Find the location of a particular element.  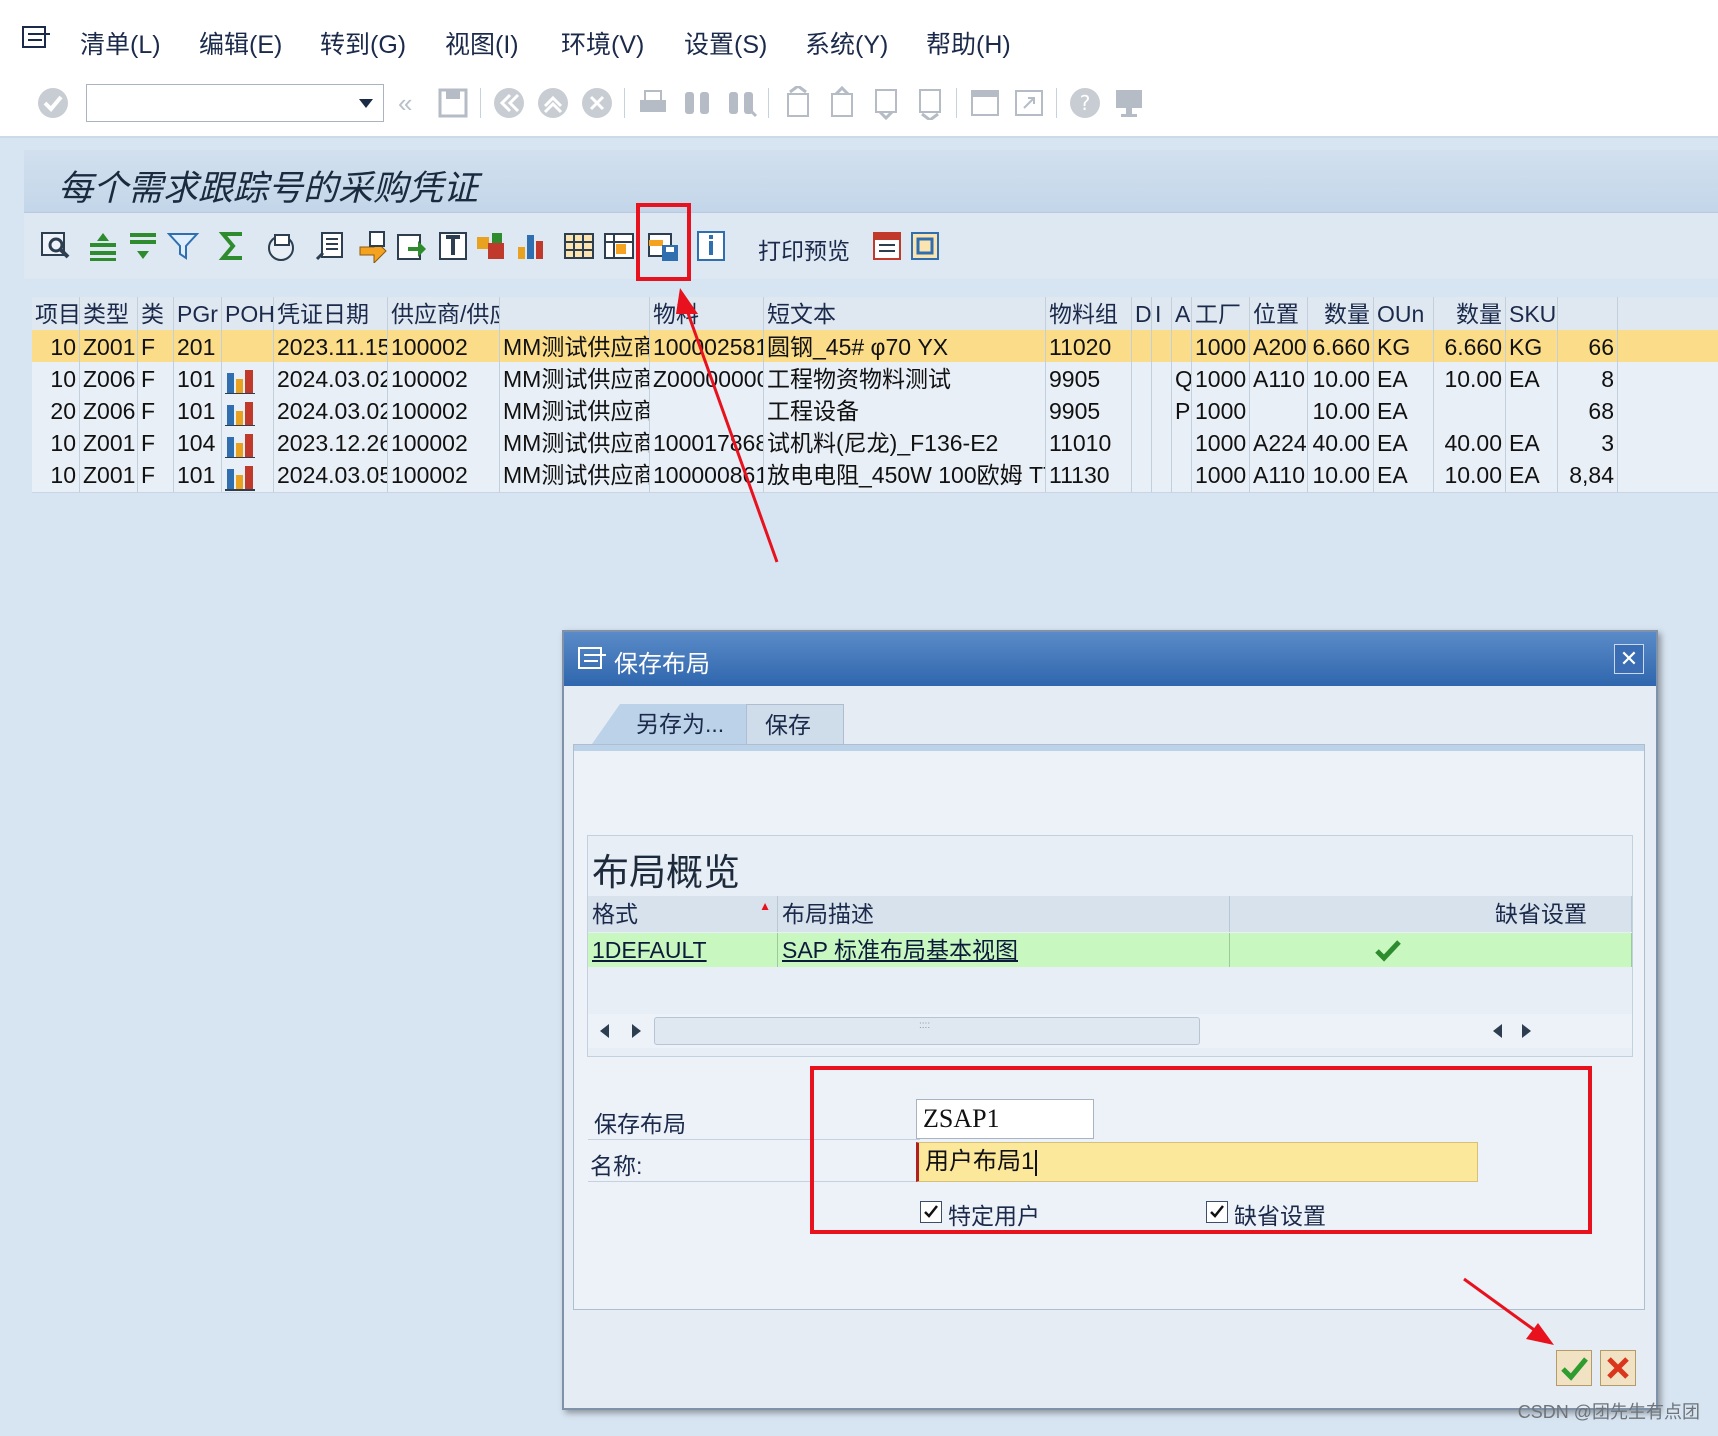

menu-settings: 设置(S) is located at coordinates (725, 43).